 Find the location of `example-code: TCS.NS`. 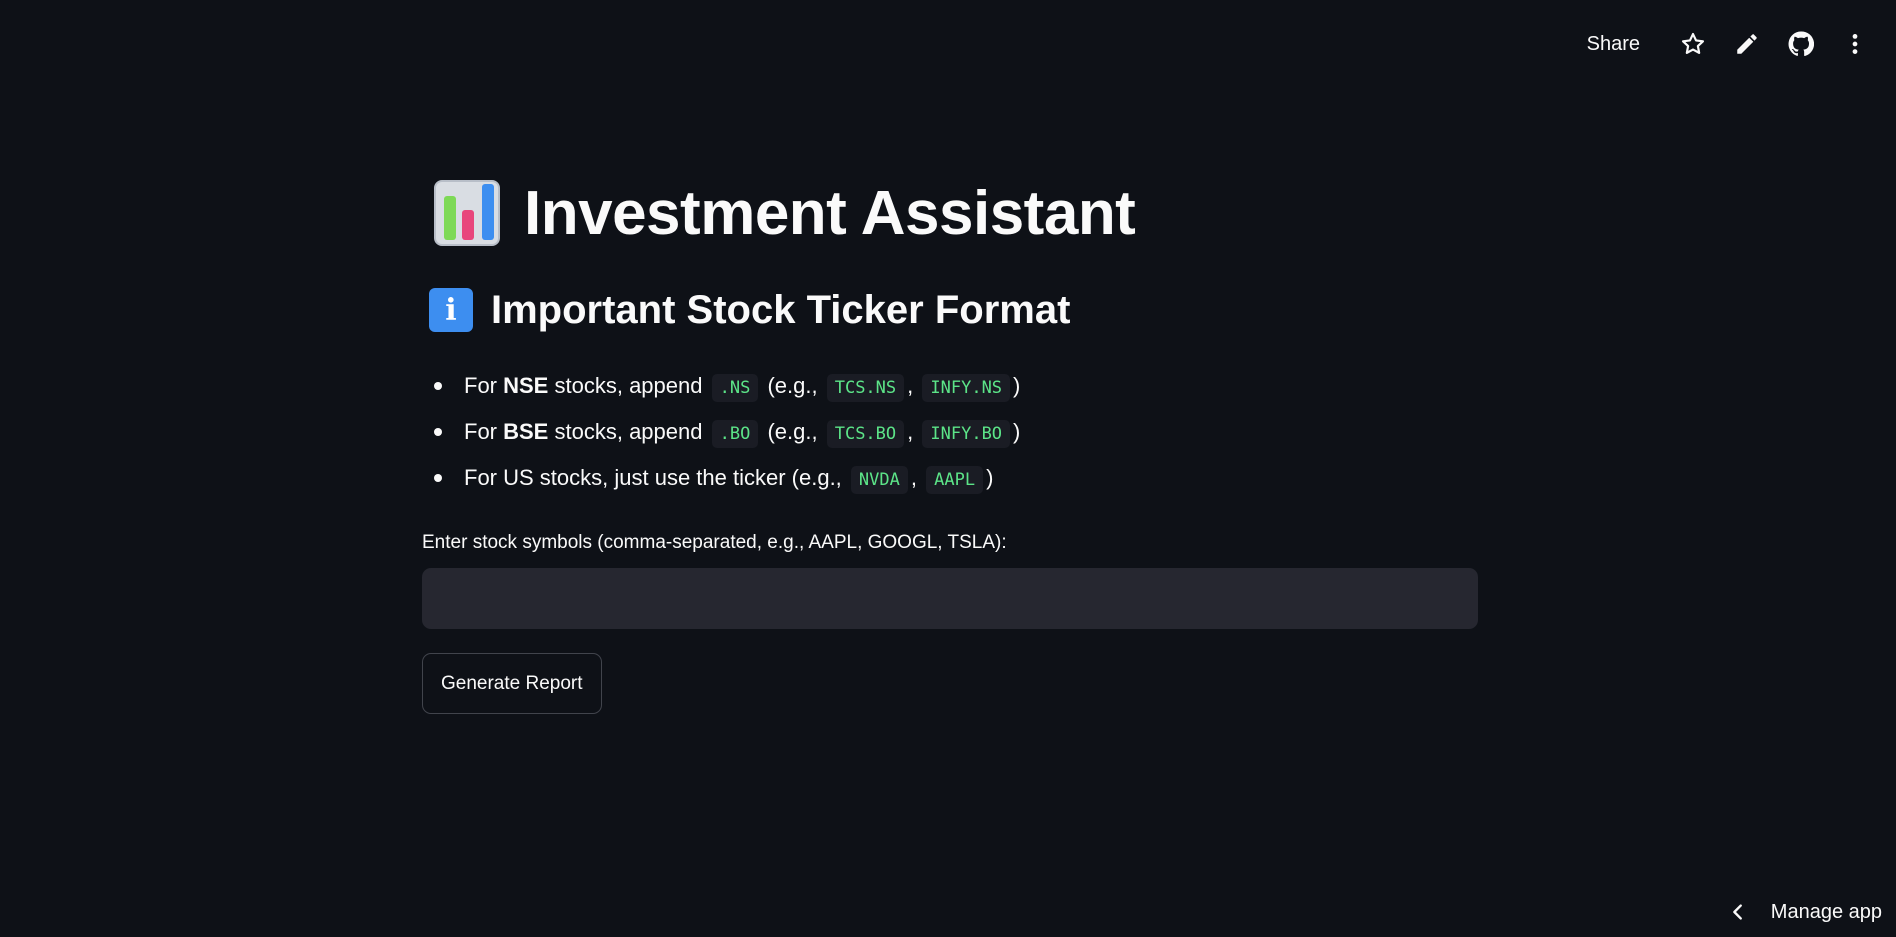

example-code: TCS.NS is located at coordinates (865, 388).